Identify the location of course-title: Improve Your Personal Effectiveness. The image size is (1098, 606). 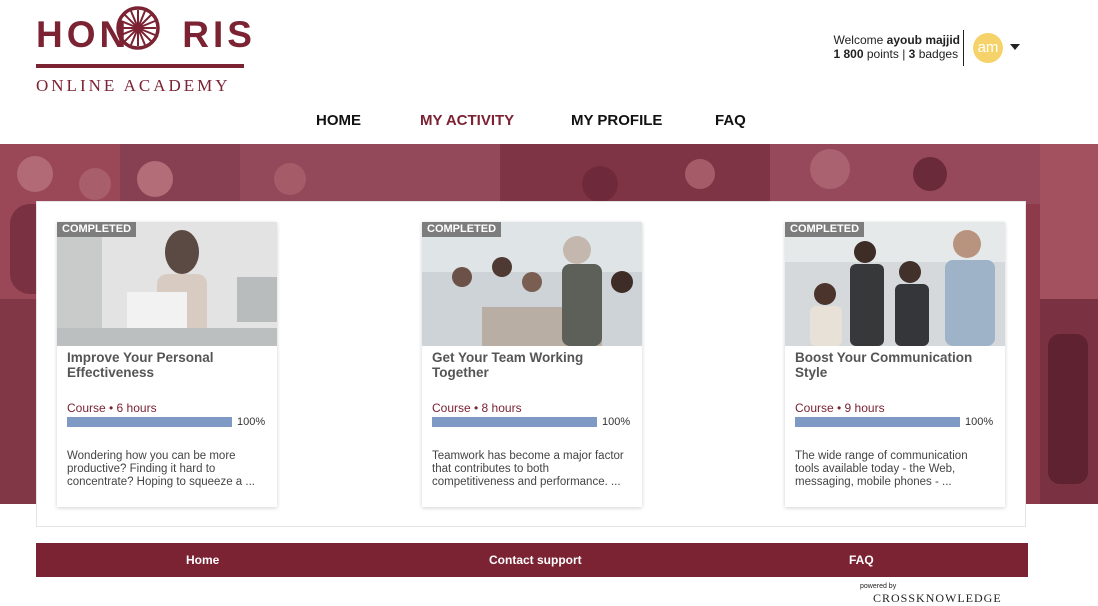
(167, 365).